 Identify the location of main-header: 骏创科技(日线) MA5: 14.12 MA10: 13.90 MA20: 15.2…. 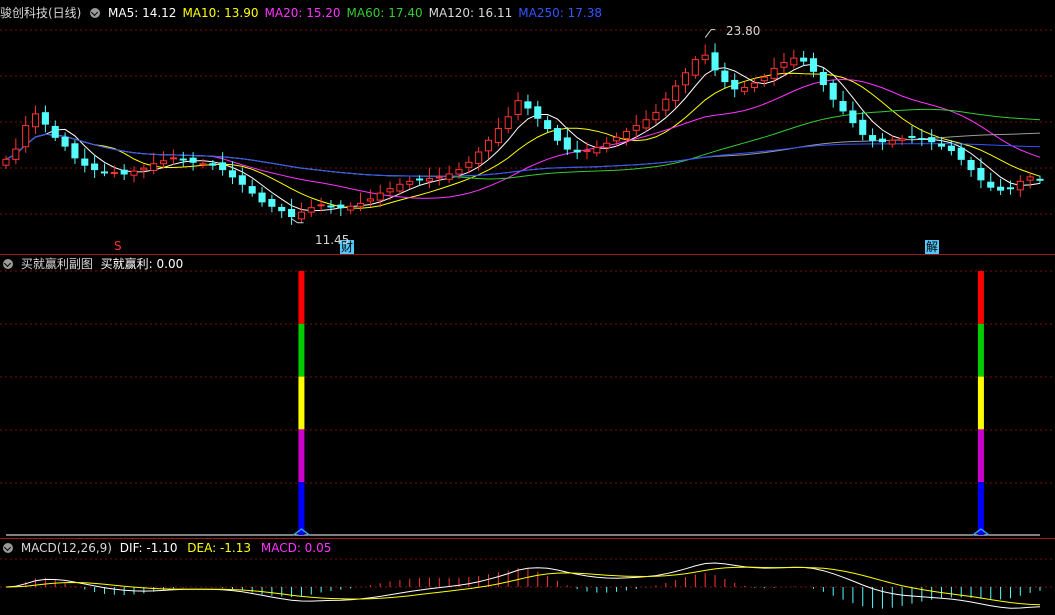
(527, 13).